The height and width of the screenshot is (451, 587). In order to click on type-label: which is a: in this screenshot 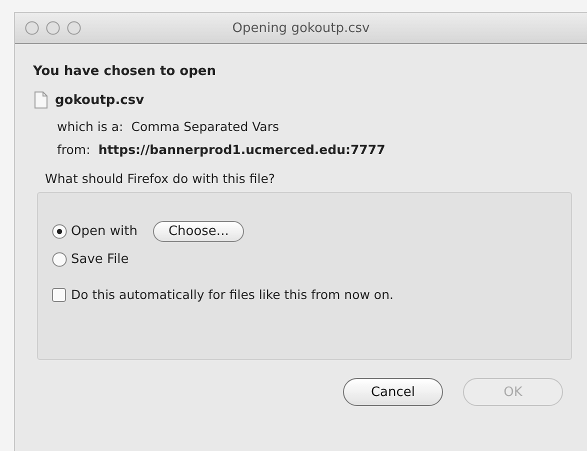, I will do `click(90, 126)`.